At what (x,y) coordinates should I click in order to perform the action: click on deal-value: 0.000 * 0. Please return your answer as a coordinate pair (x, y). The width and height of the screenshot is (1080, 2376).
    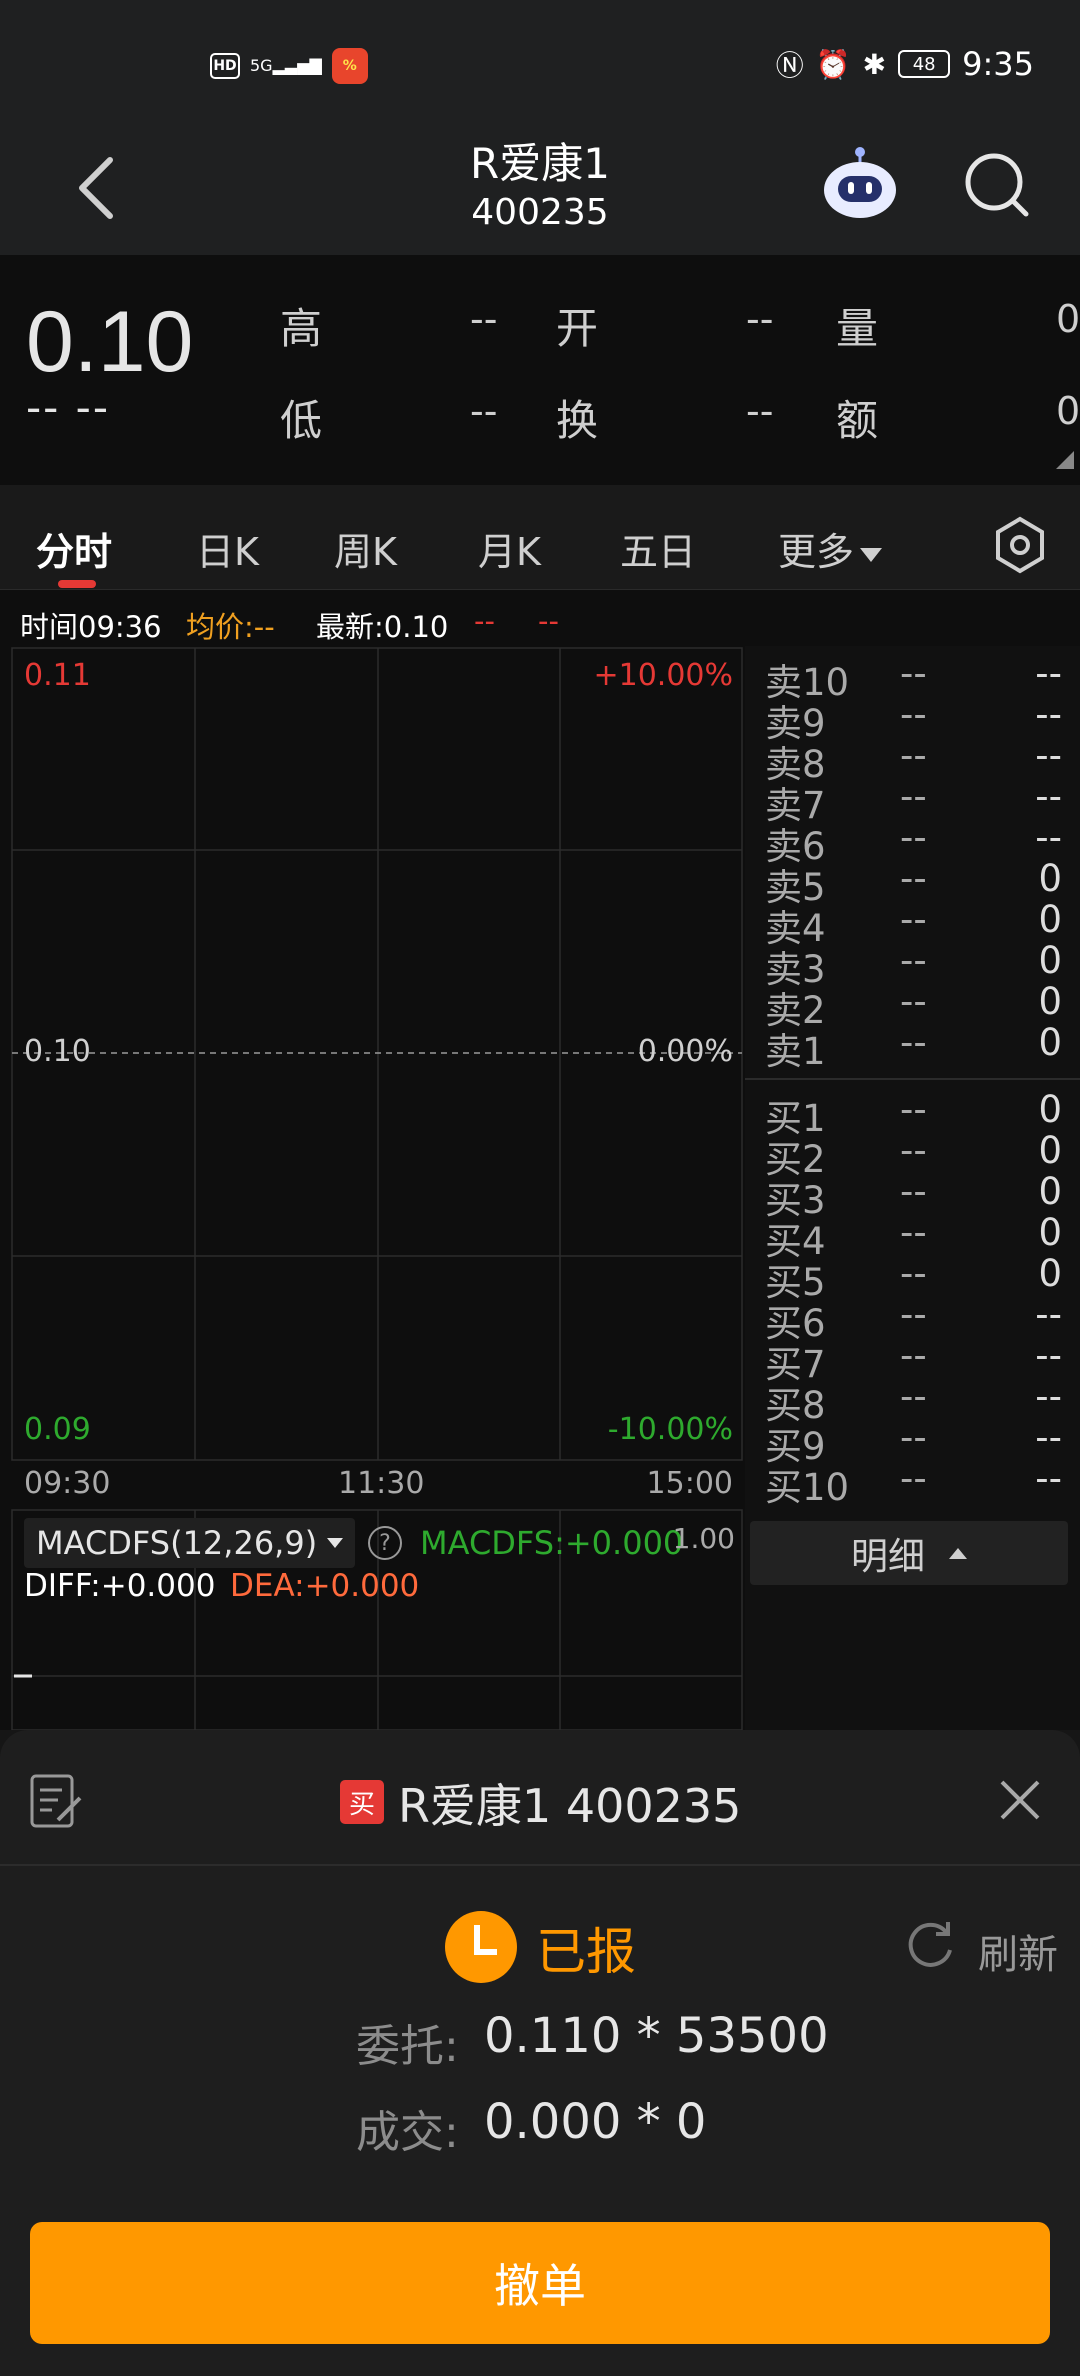
    Looking at the image, I should click on (595, 2122).